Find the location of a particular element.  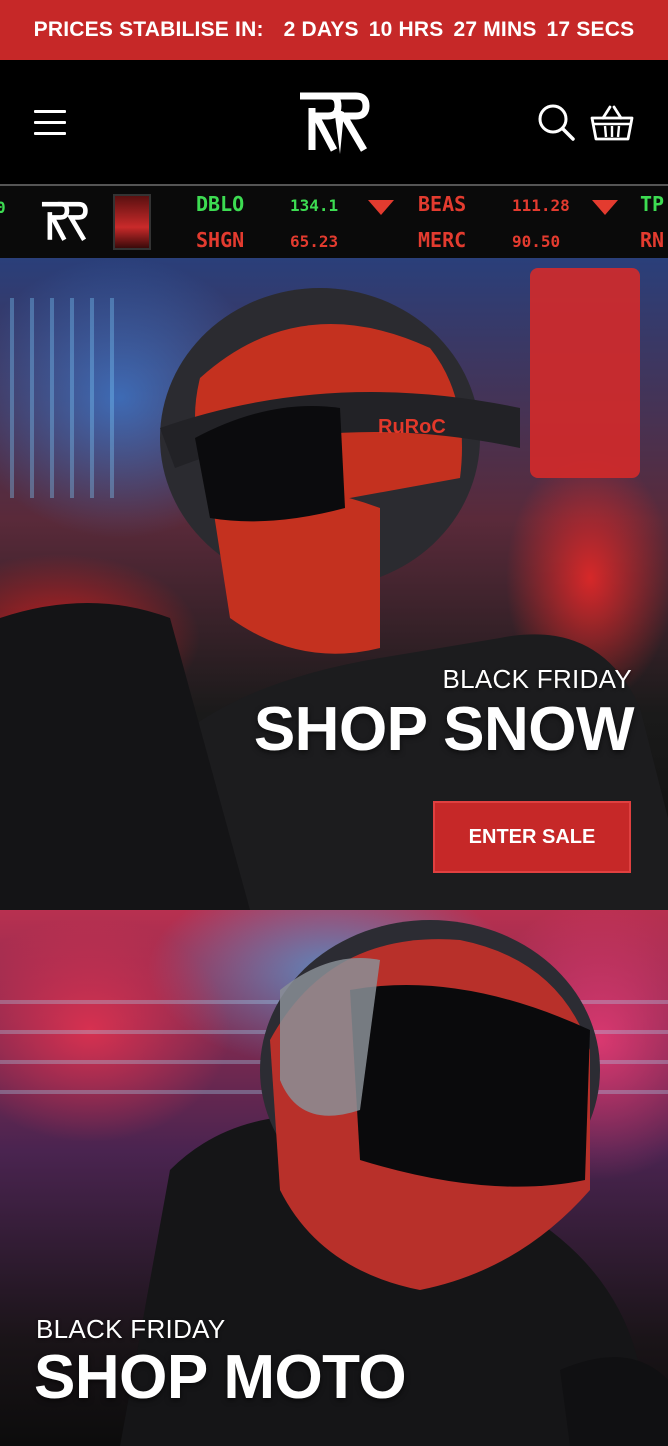

helmet-brand-text: RuRoC is located at coordinates (412, 427).